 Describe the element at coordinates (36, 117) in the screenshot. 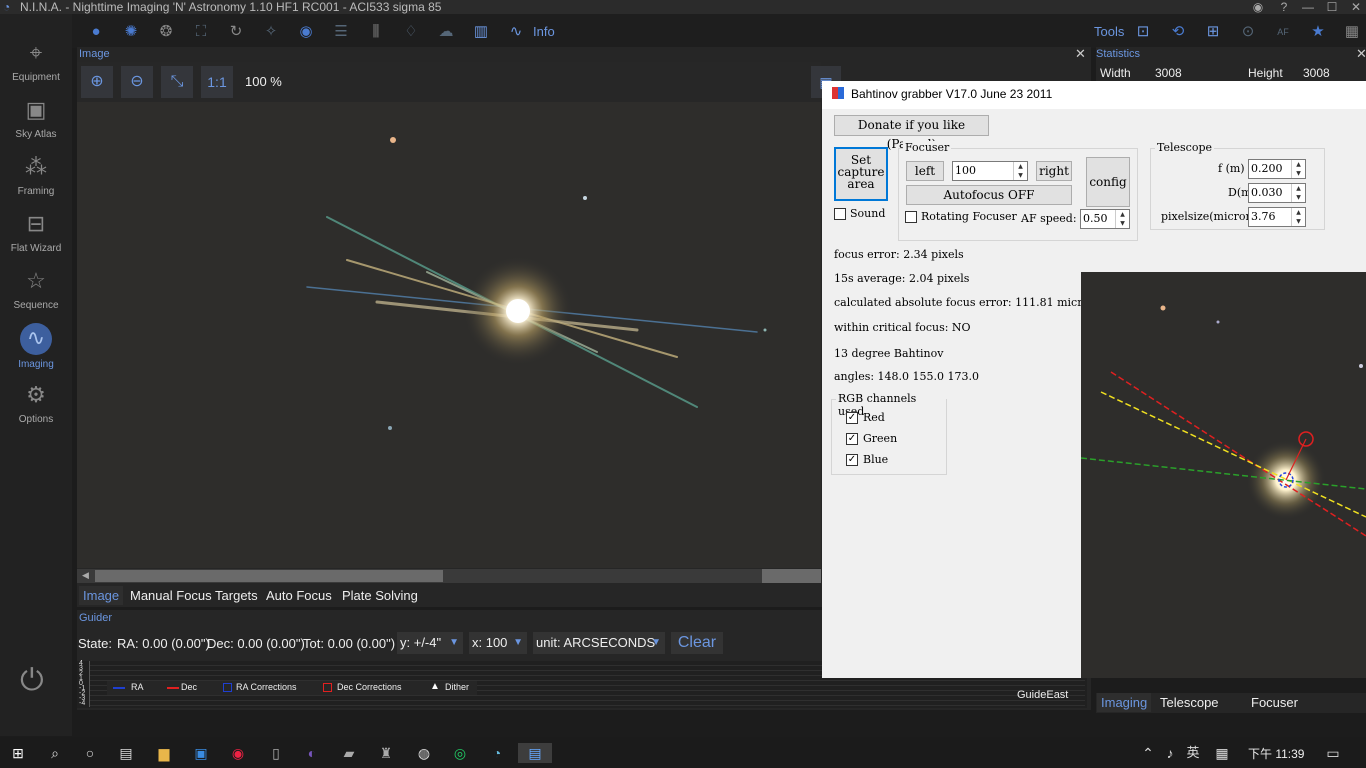

I see `sidebar-item-sky-atlas: ▣ Sky Atlas` at that location.